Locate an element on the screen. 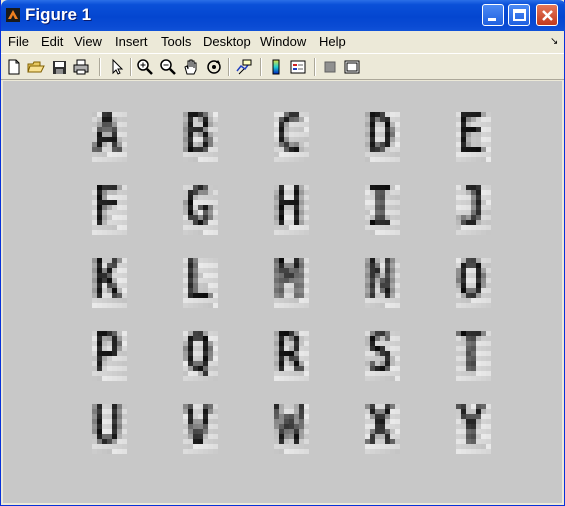 The image size is (565, 506). letter-image-u is located at coordinates (110, 429).